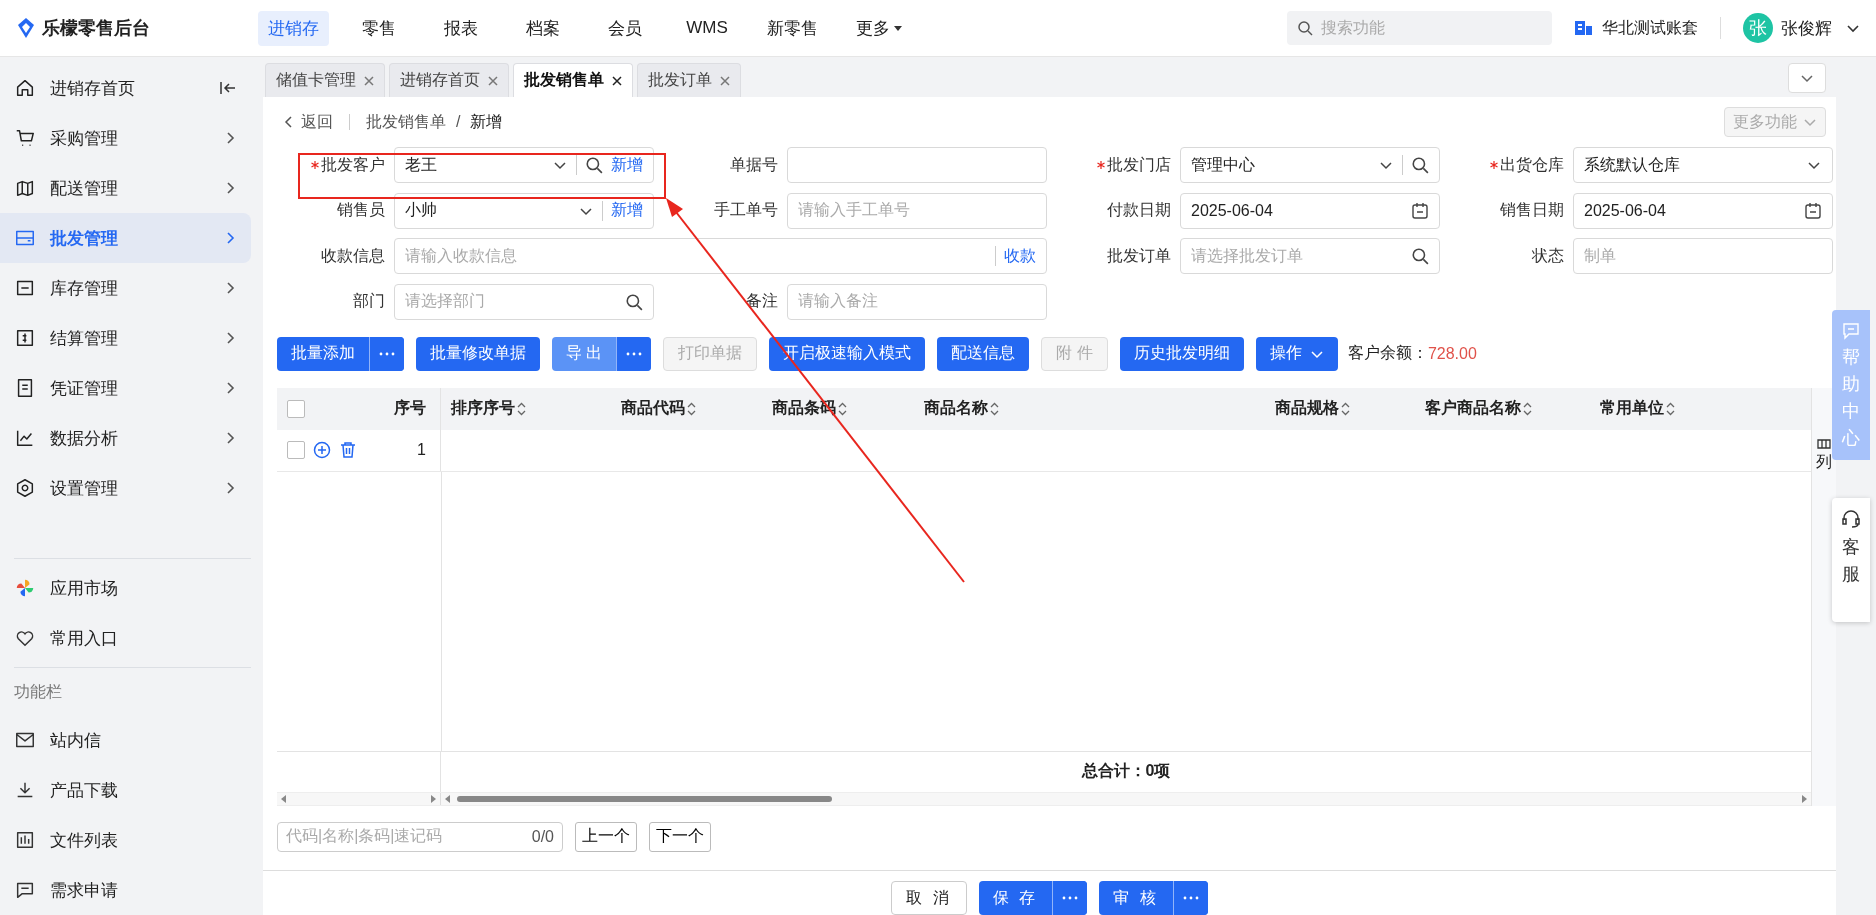 This screenshot has height=915, width=1876. Describe the element at coordinates (1126, 771) in the screenshot. I see `total-summary: 总合计：0项` at that location.